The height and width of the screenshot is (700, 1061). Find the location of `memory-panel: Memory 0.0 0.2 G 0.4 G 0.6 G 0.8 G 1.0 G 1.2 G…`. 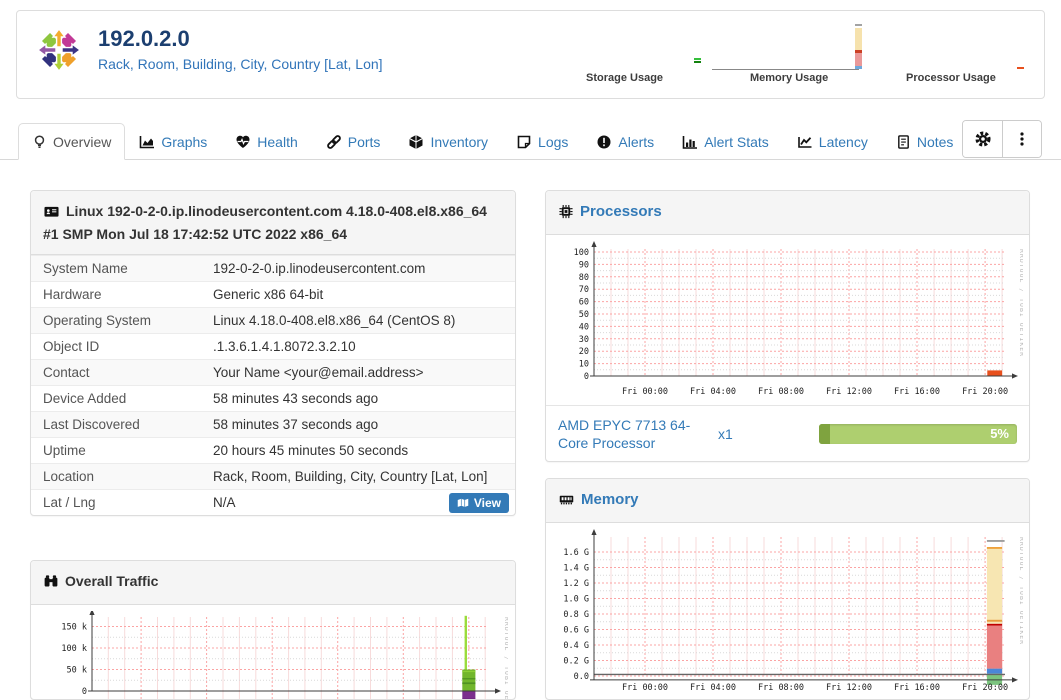

memory-panel: Memory 0.0 0.2 G 0.4 G 0.6 G 0.8 G 1.0 G 1.2 G… is located at coordinates (787, 589).